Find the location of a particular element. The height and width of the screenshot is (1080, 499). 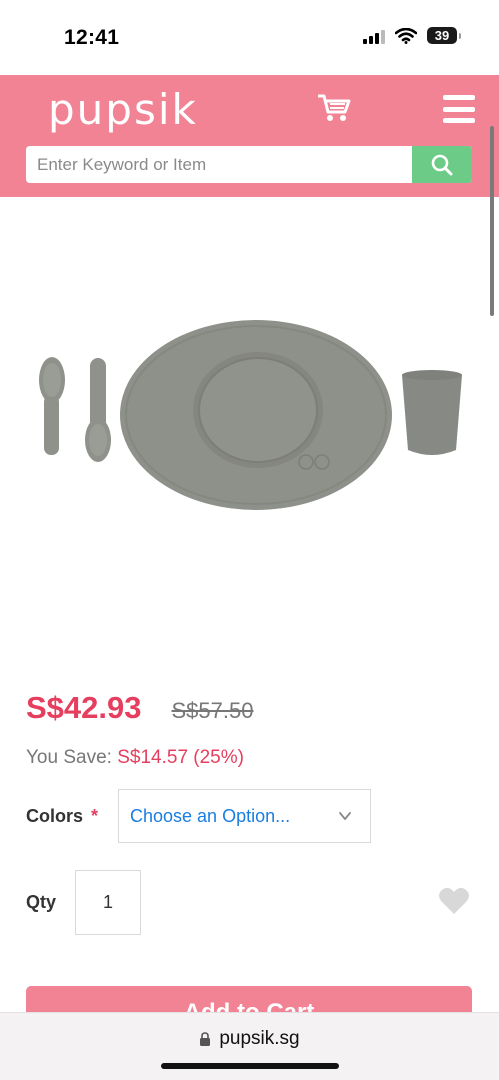

heart-icon is located at coordinates (454, 901).